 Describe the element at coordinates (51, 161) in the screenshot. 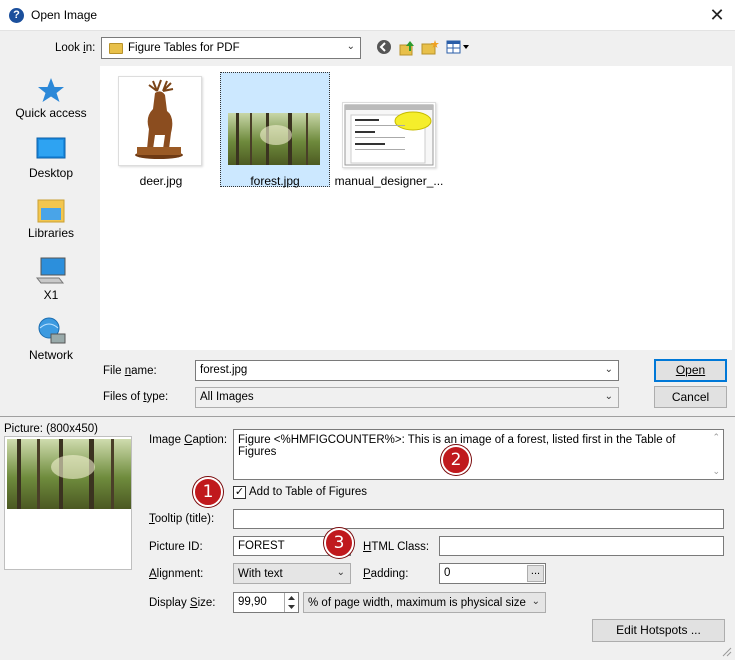

I see `place-desktop: Desktop` at that location.